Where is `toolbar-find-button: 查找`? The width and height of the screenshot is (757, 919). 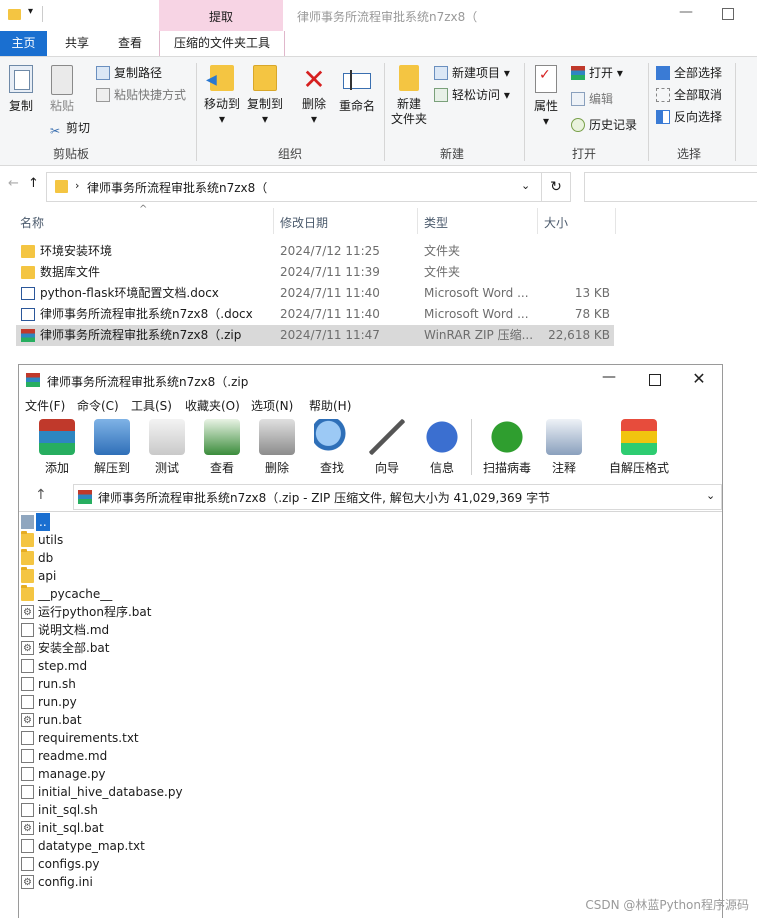
toolbar-find-button: 查找 is located at coordinates (332, 446).